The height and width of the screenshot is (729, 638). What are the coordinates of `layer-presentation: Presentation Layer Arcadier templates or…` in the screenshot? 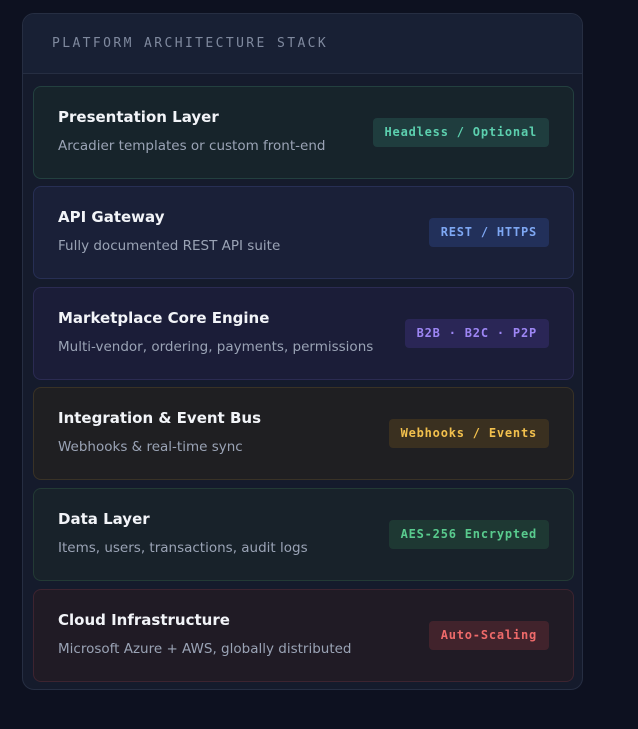 It's located at (303, 132).